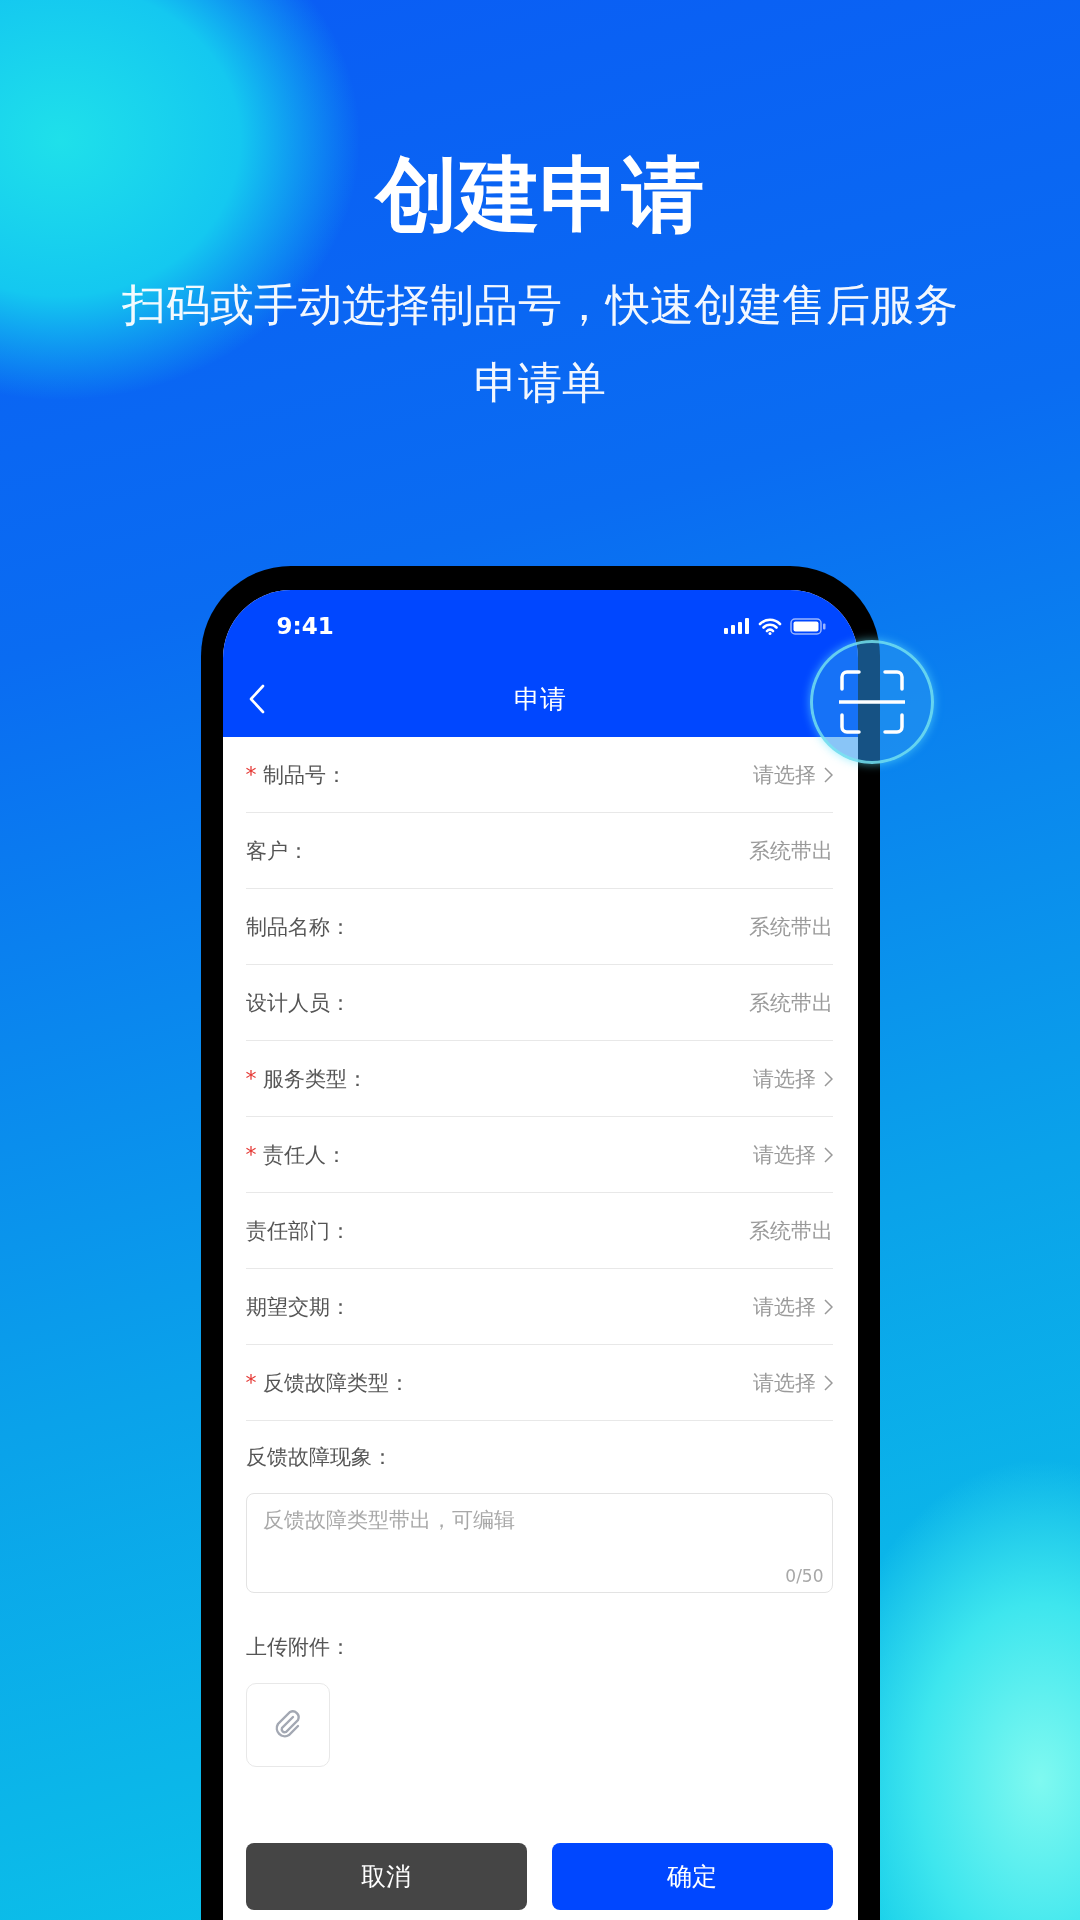  Describe the element at coordinates (256, 699) in the screenshot. I see `back-icon` at that location.